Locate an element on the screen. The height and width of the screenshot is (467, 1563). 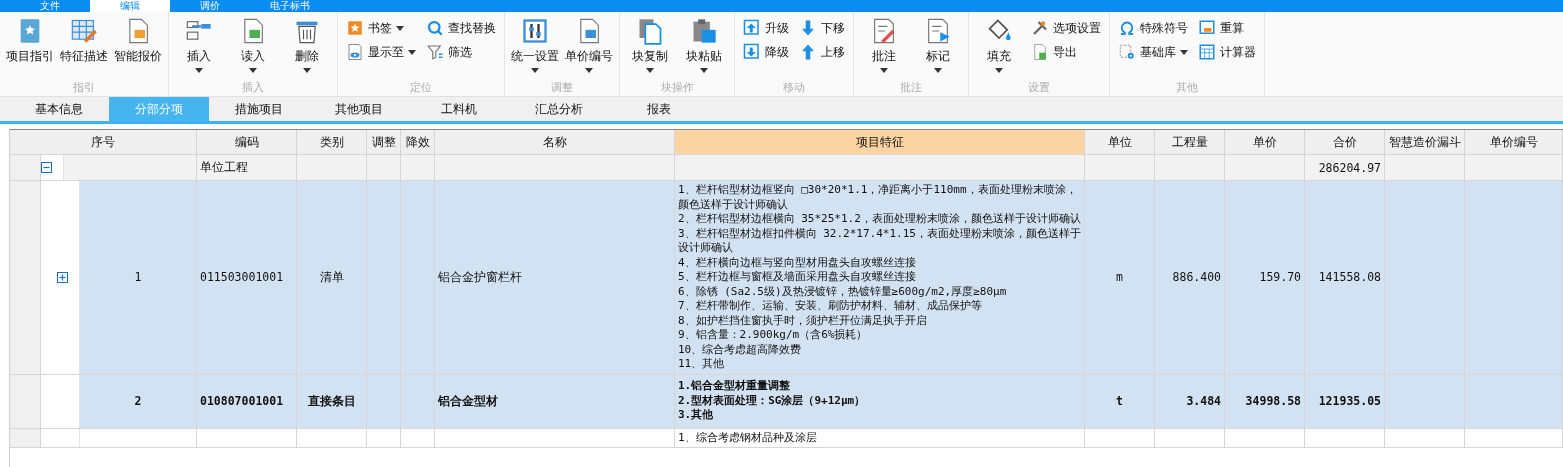
table-row: 1、综合考虑钢材品种及涂层 is located at coordinates (786, 438).